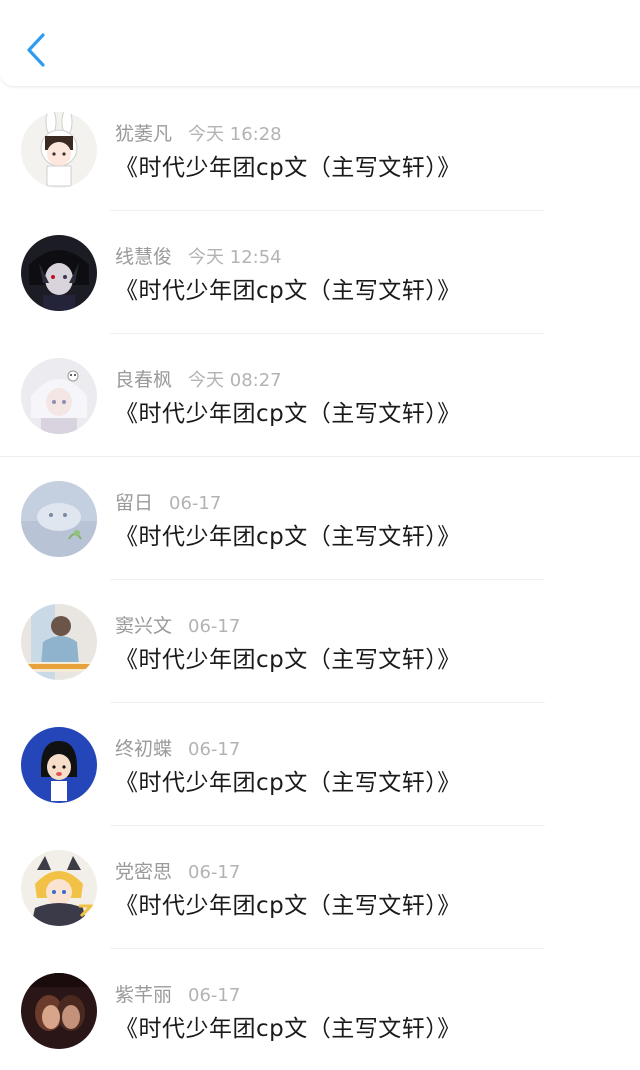 Image resolution: width=640 pixels, height=1070 pixels. I want to click on timestamp: 今天 16:28, so click(235, 134).